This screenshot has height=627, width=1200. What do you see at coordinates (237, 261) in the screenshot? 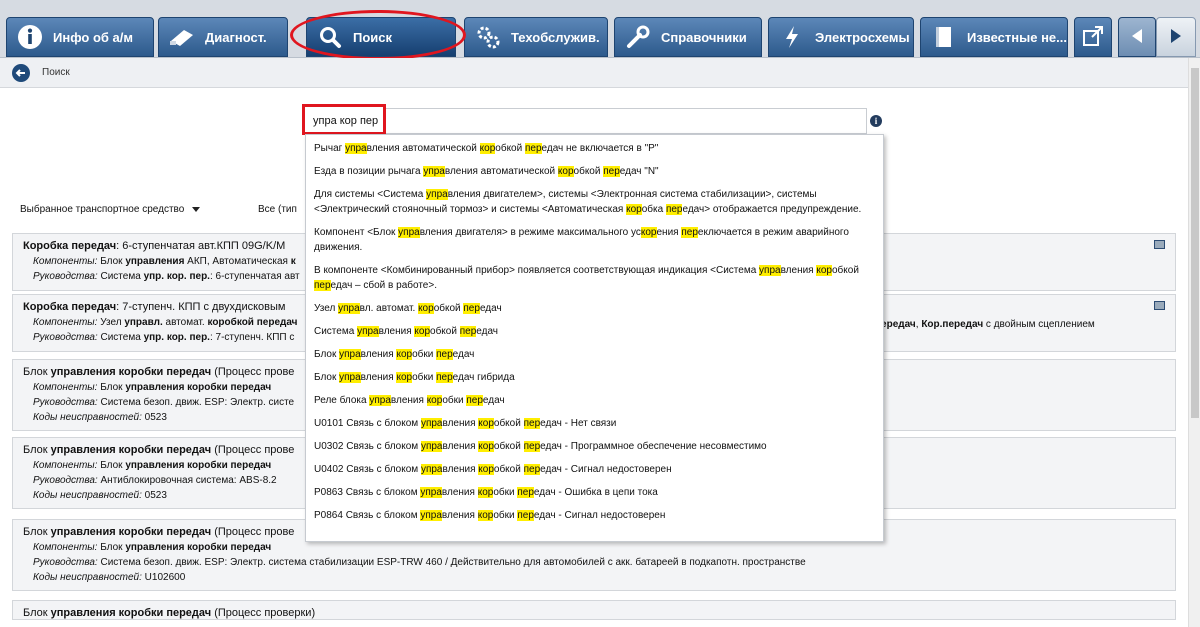
I see `text-segment: АКП, Автоматическая` at bounding box center [237, 261].